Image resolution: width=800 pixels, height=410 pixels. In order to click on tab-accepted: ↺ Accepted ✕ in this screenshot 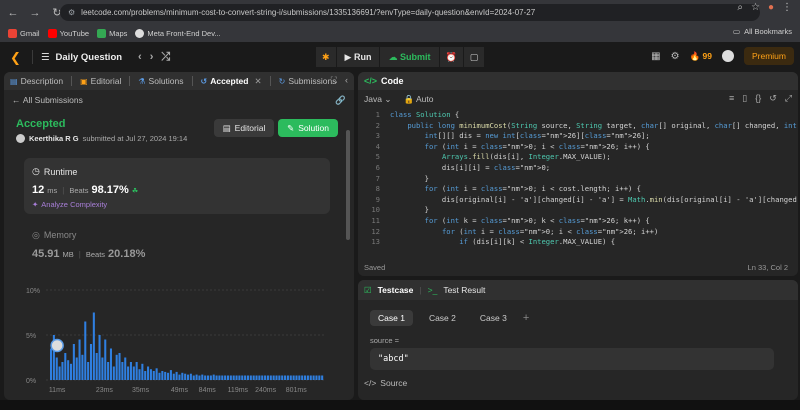, I will do `click(231, 81)`.